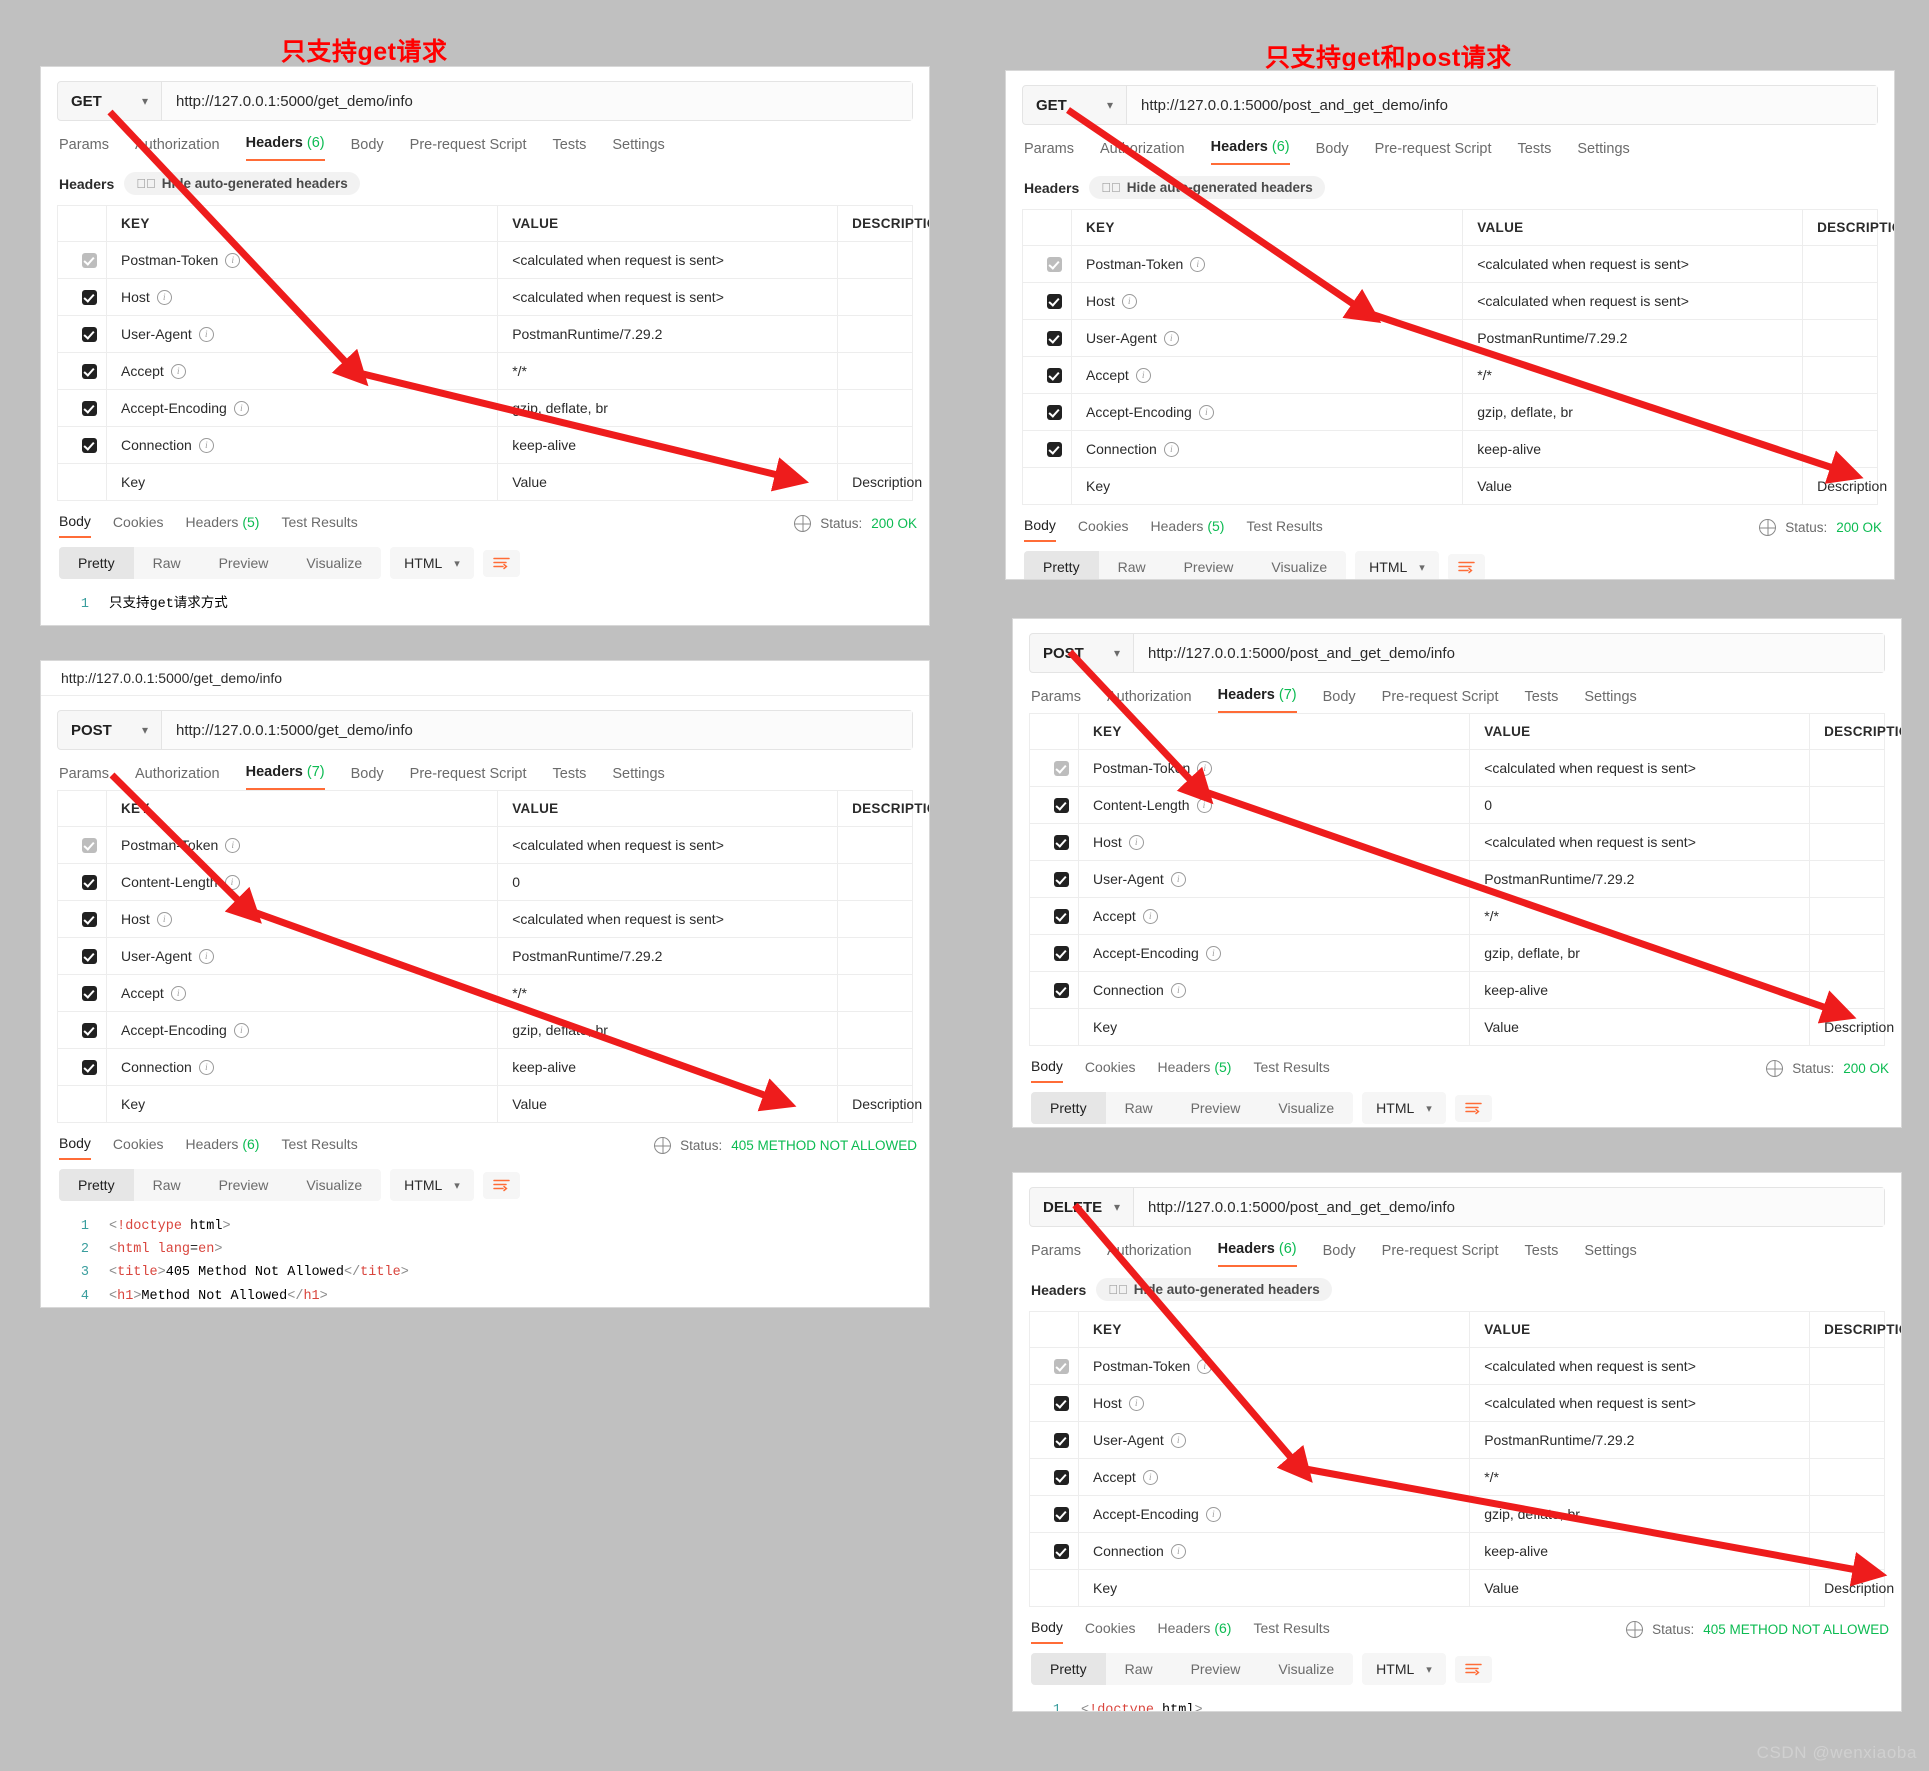 Image resolution: width=1929 pixels, height=1771 pixels. I want to click on header-key-cell: Postman-Token i, so click(302, 845).